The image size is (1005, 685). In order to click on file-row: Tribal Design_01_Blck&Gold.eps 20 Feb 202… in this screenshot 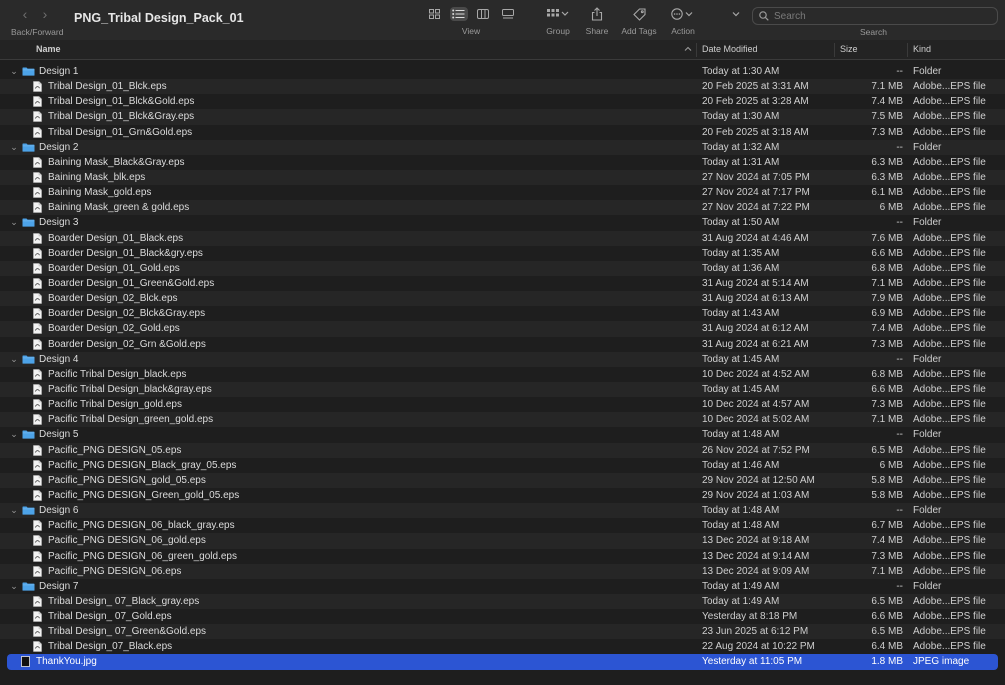, I will do `click(502, 101)`.